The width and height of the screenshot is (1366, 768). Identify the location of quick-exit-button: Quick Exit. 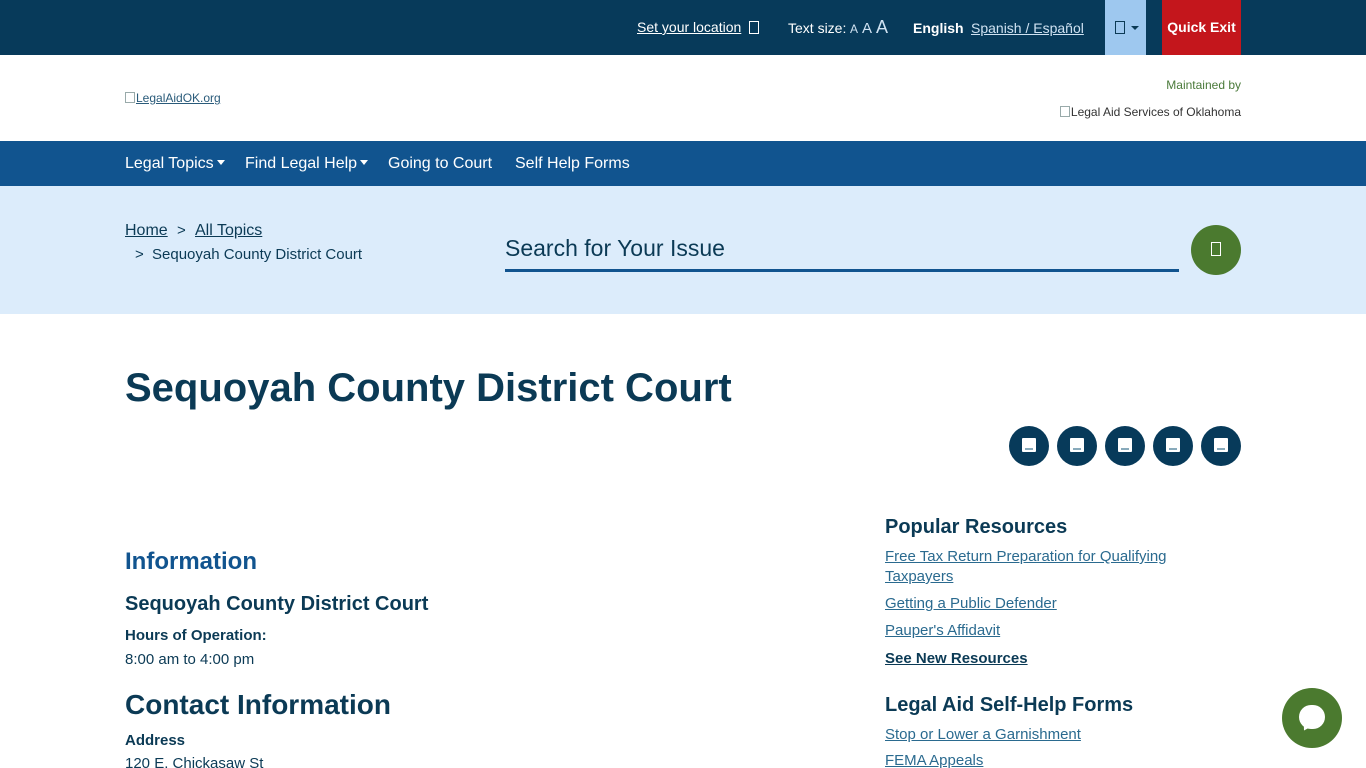
(1201, 27).